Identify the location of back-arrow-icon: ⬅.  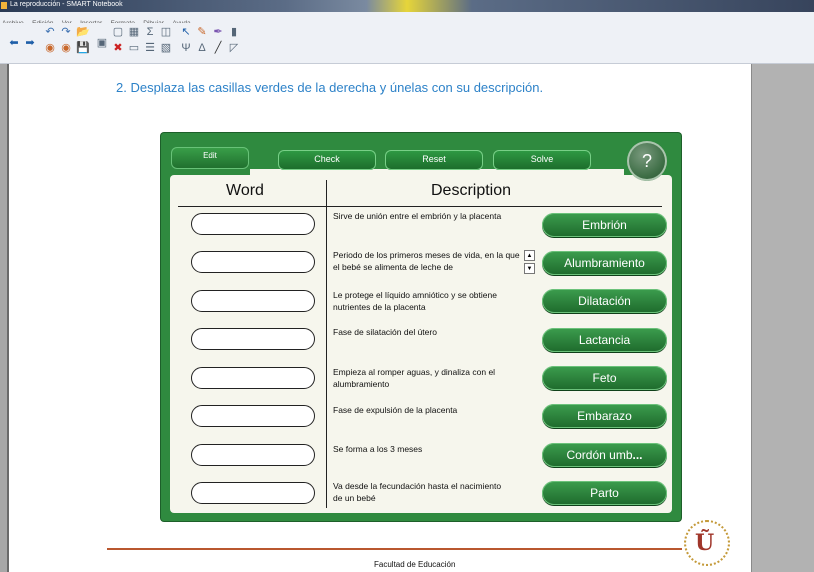
(14, 43).